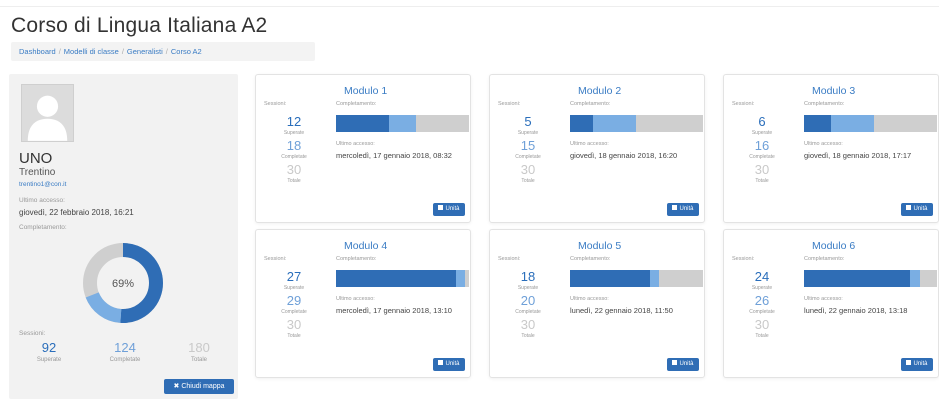 The image size is (939, 399). What do you see at coordinates (833, 246) in the screenshot?
I see `module-title: Modulo 6` at bounding box center [833, 246].